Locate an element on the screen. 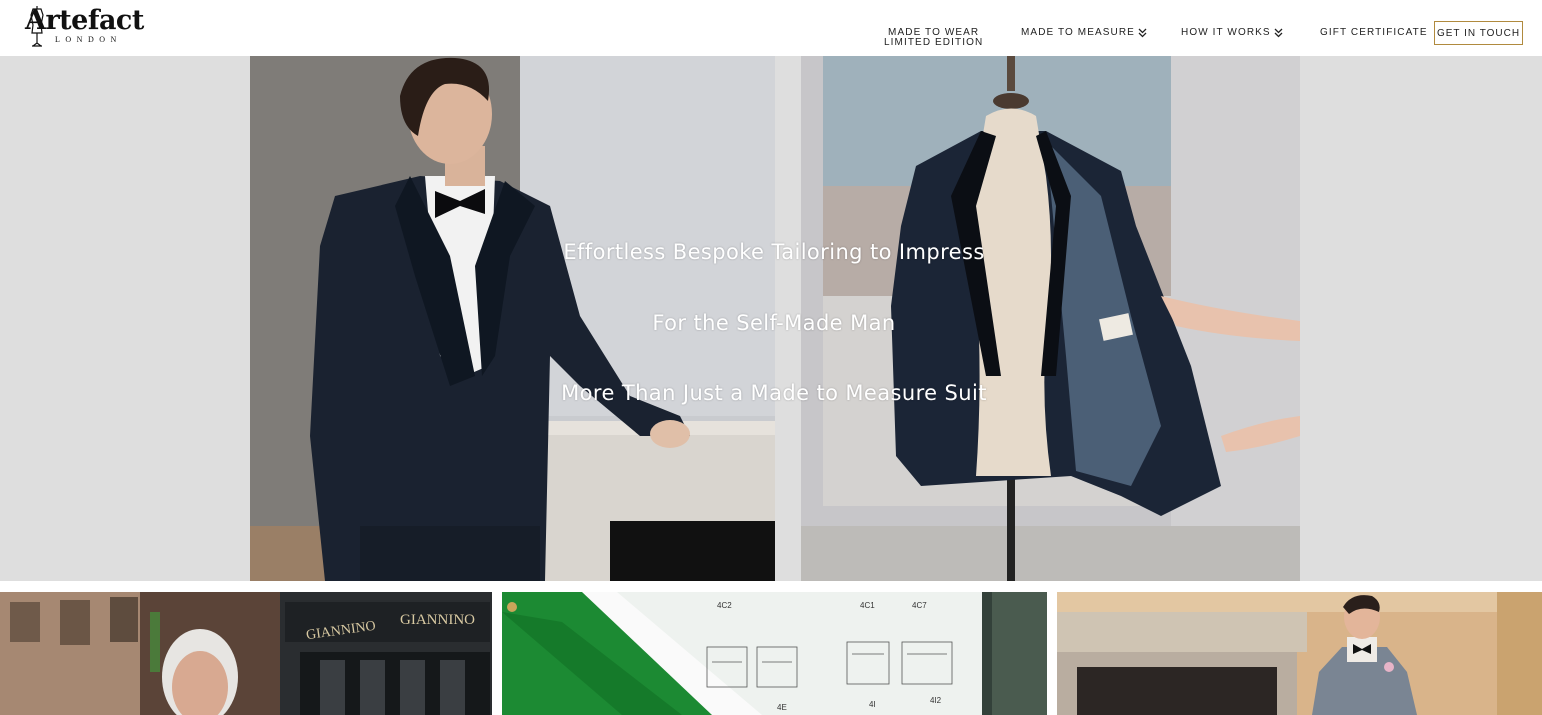 The height and width of the screenshot is (715, 1542). nav-made-to-measure-label: MADE TO MEASURE is located at coordinates (1078, 32).